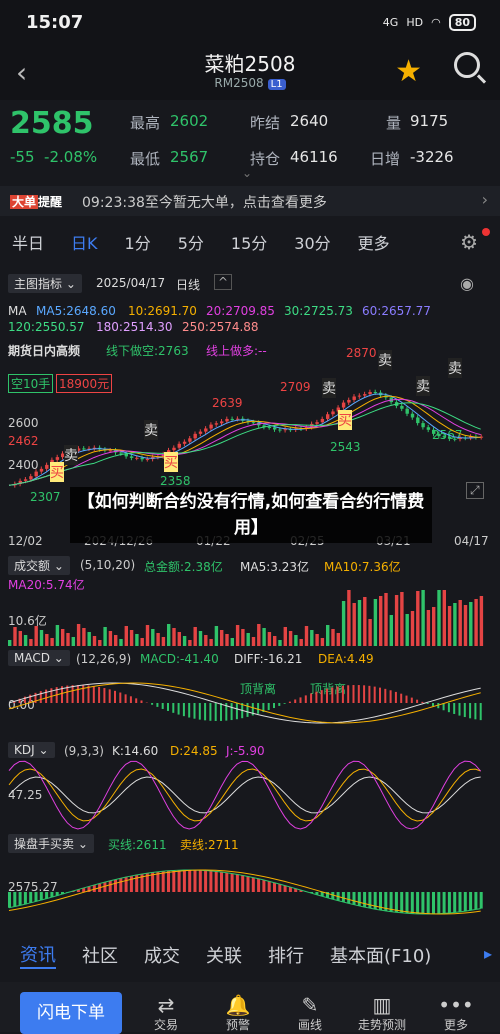 The width and height of the screenshot is (500, 1034). Describe the element at coordinates (223, 282) in the screenshot. I see `collapse-icon: ^` at that location.